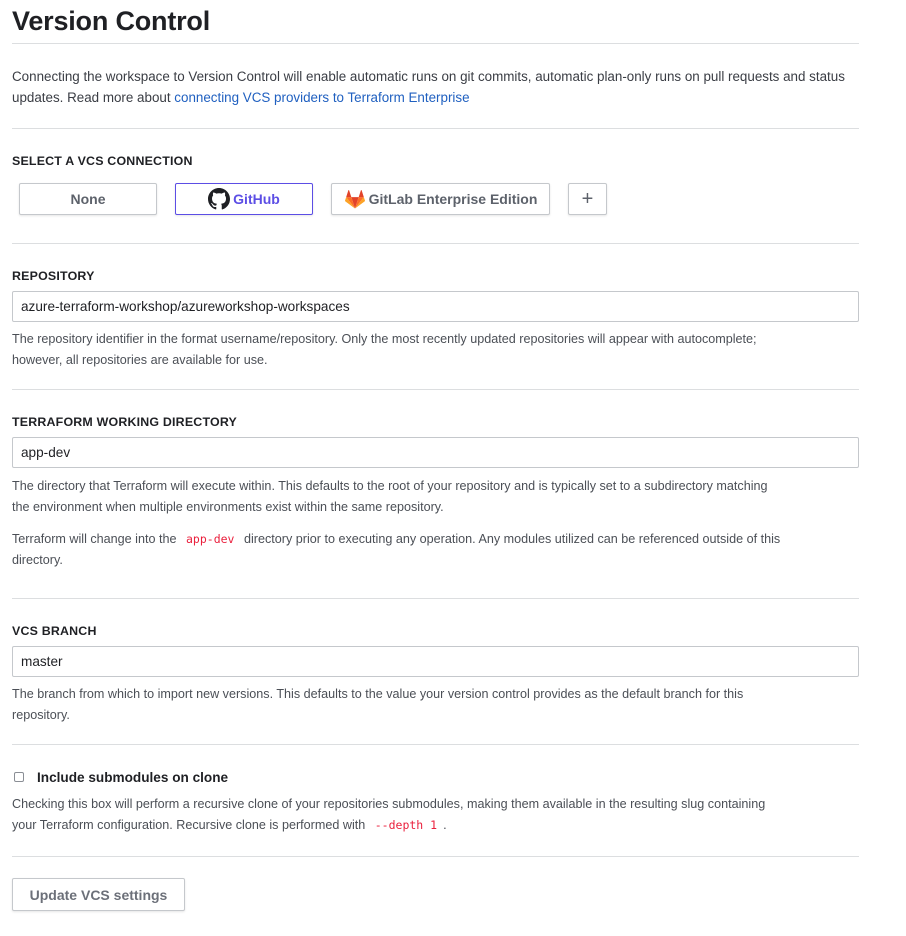 Image resolution: width=906 pixels, height=936 pixels. I want to click on submodules-option: Include submodules on clone, so click(120, 777).